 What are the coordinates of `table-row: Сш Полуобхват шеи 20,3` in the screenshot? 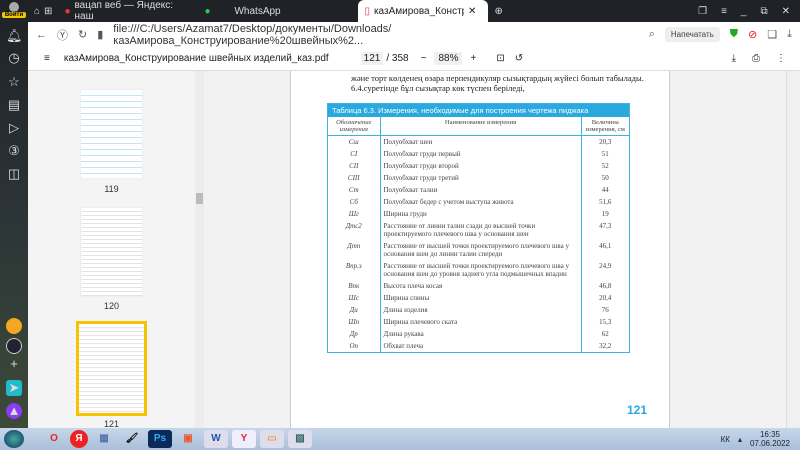 It's located at (478, 141).